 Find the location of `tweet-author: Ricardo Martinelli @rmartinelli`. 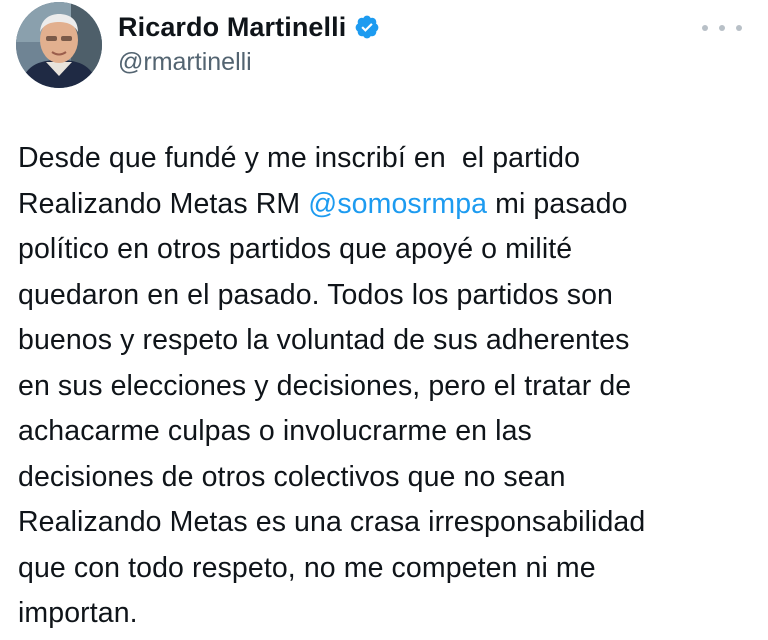

tweet-author: Ricardo Martinelli @rmartinelli is located at coordinates (249, 42).